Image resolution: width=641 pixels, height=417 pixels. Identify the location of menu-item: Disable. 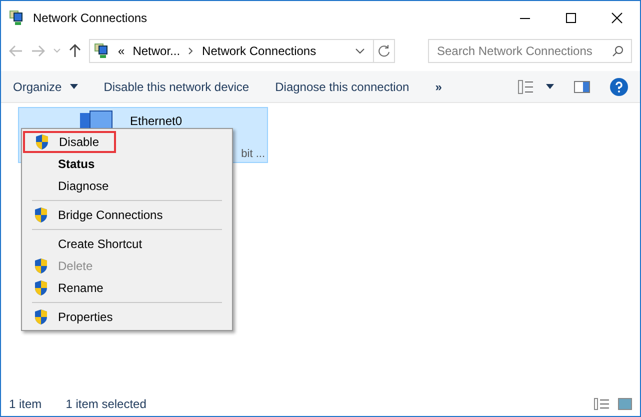
(69, 142).